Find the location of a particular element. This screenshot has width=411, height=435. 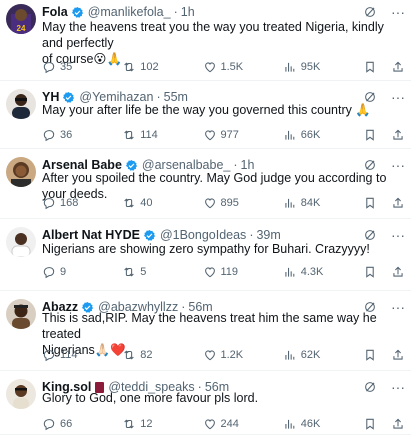

views-button: 4.3K is located at coordinates (323, 272).